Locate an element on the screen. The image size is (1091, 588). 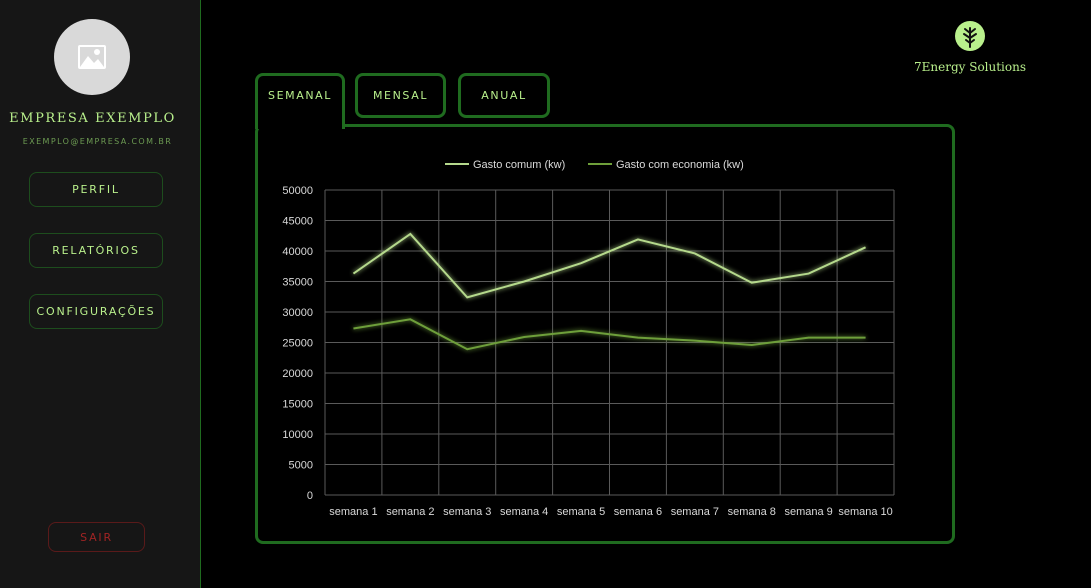
configuracoes-button: CONFIGURAÇÕES is located at coordinates (96, 311).